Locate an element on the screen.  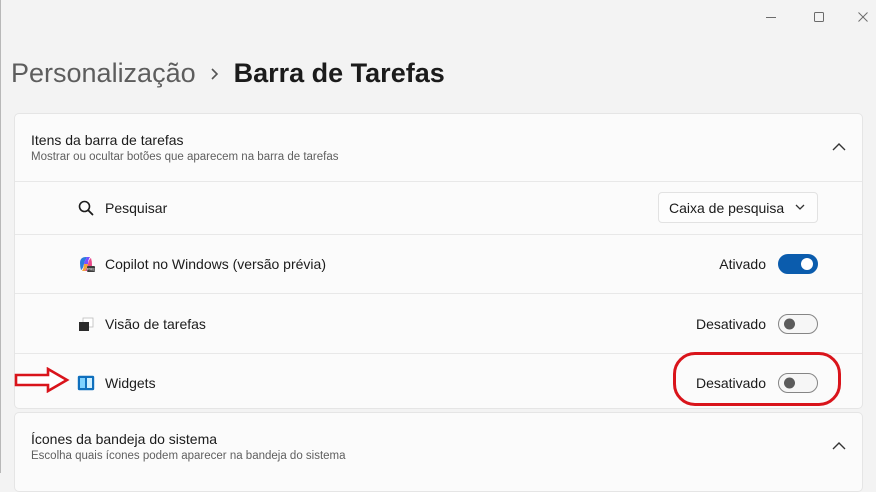
search-icon is located at coordinates (86, 208).